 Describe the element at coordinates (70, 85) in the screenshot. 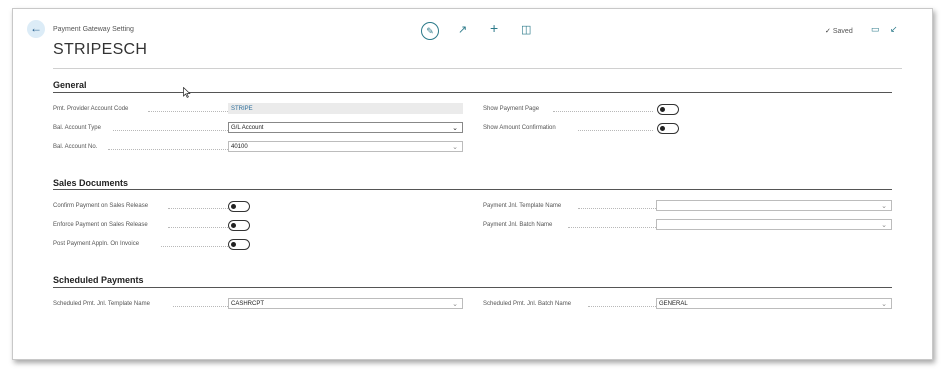

I see `section-general-title: General` at that location.